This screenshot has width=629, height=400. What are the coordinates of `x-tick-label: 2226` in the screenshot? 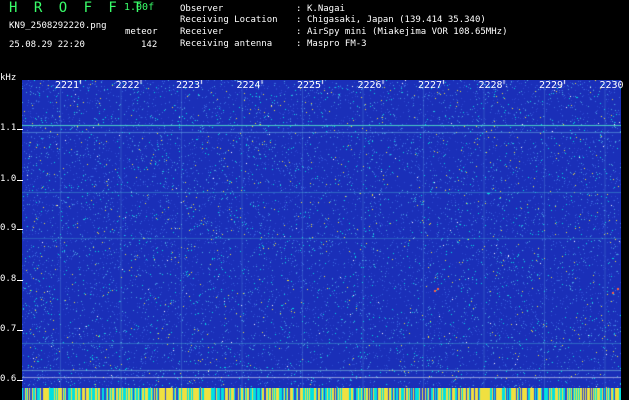 It's located at (369, 85).